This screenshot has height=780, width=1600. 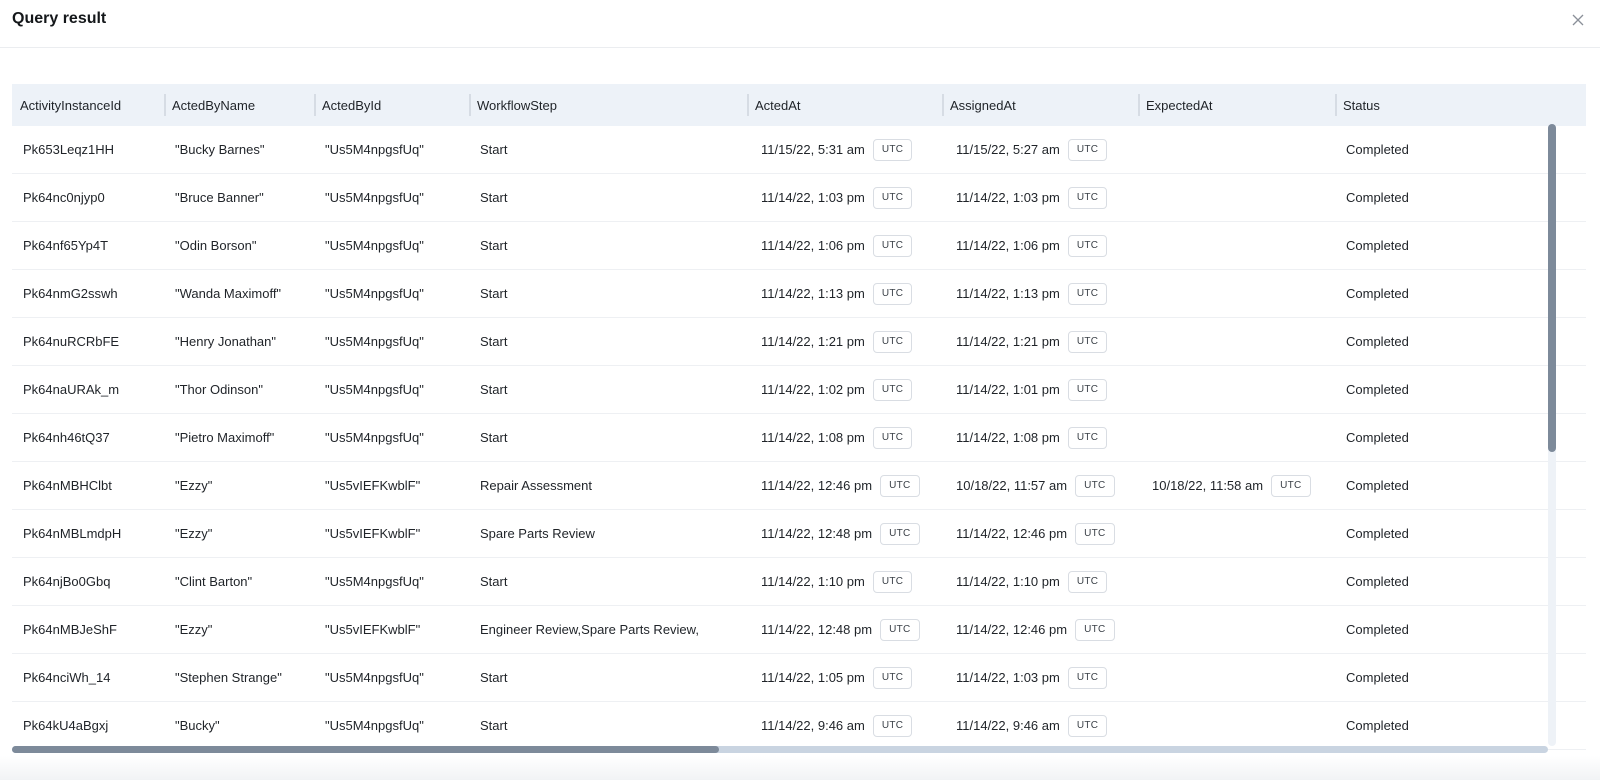 I want to click on cell-activity-instance-id: Pk64naURAk_m, so click(x=71, y=389).